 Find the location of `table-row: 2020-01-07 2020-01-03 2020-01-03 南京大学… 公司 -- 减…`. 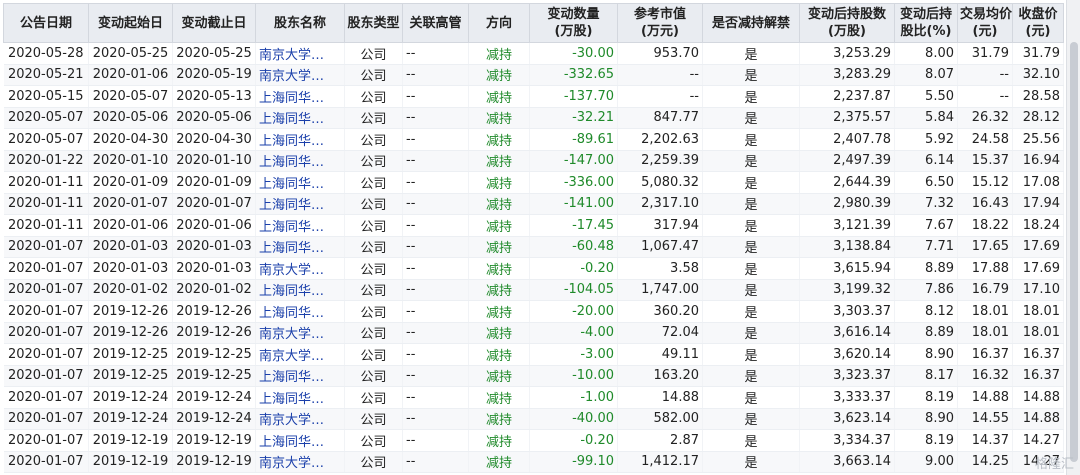

table-row: 2020-01-07 2020-01-03 2020-01-03 南京大学… 公司 -- 减… is located at coordinates (533, 268).